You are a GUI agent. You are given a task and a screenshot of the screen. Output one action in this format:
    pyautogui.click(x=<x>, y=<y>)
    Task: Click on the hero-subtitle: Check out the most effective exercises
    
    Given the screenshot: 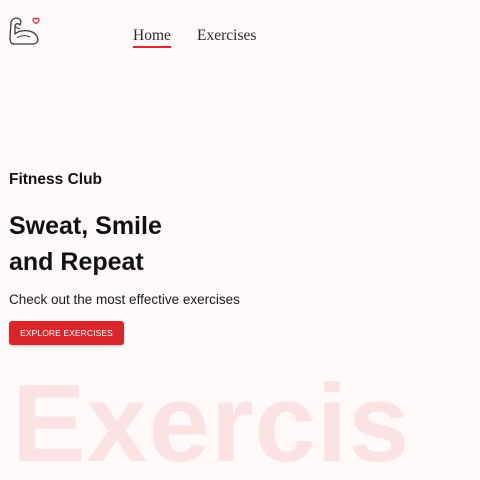 What is the action you would take?
    pyautogui.click(x=124, y=299)
    